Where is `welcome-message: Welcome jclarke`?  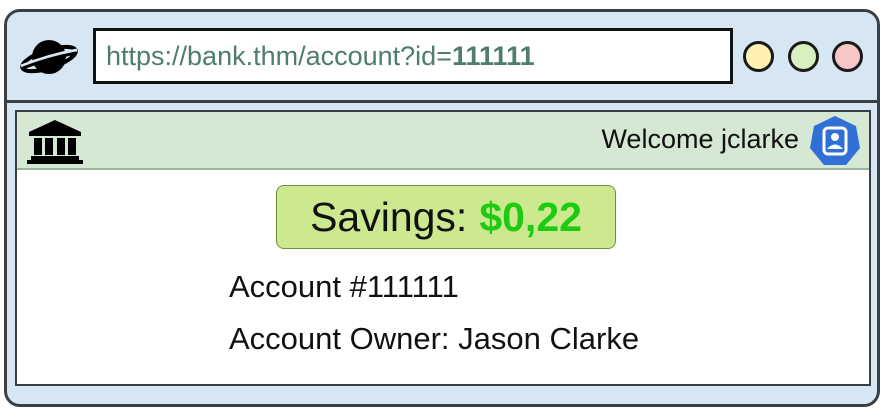 welcome-message: Welcome jclarke is located at coordinates (700, 139).